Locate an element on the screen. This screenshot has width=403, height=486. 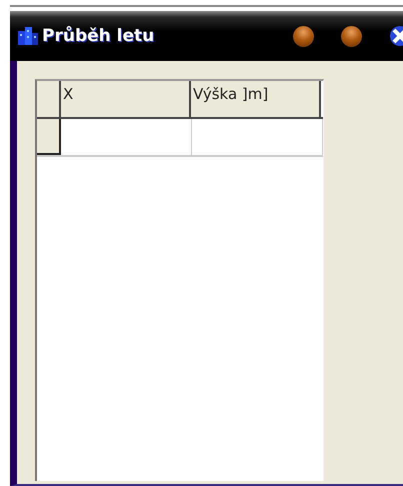
column-header: Výška ]m] is located at coordinates (256, 99).